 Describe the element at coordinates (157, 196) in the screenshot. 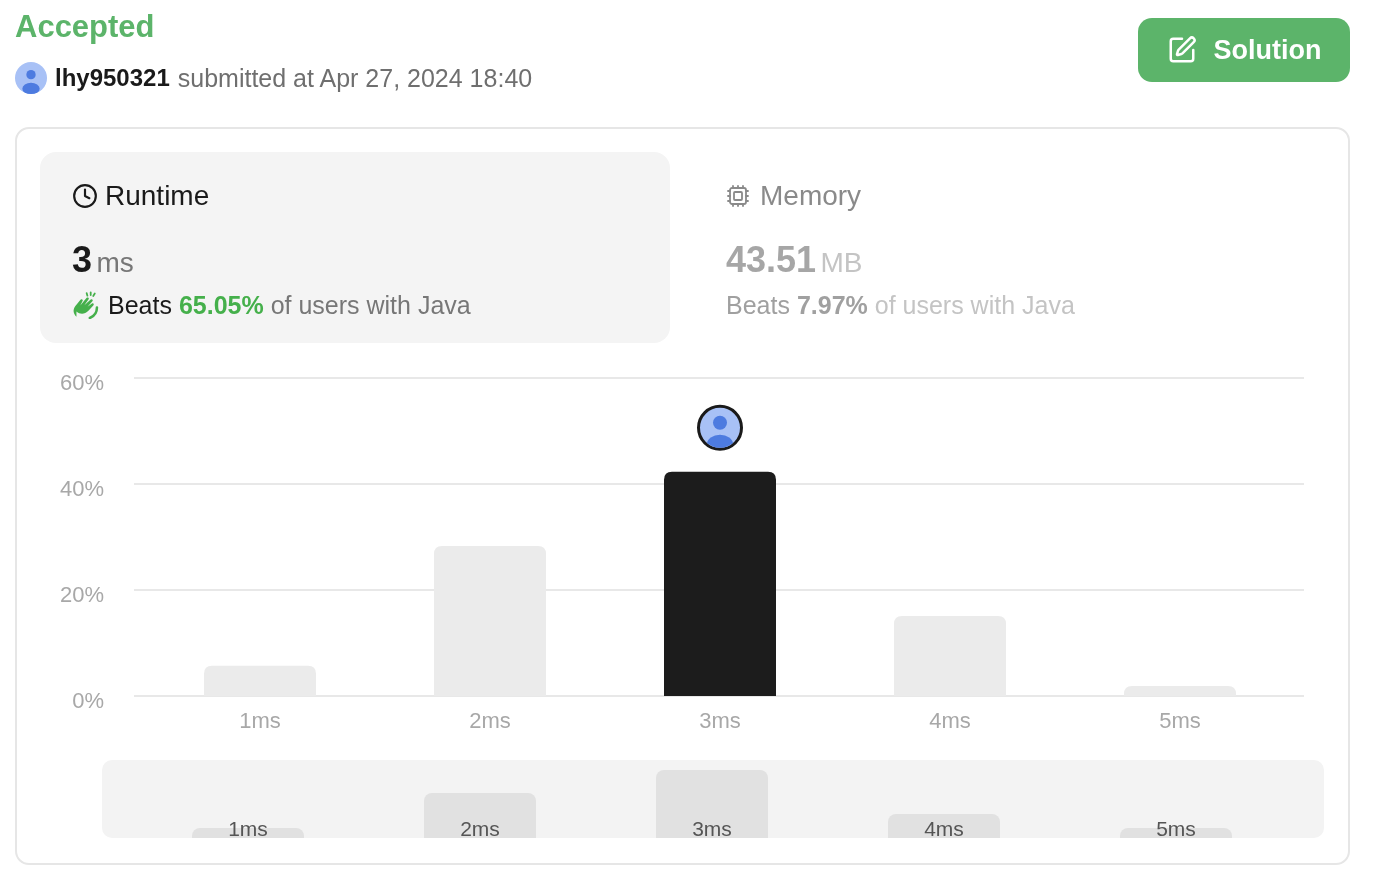

I see `stat-title: Runtime` at that location.